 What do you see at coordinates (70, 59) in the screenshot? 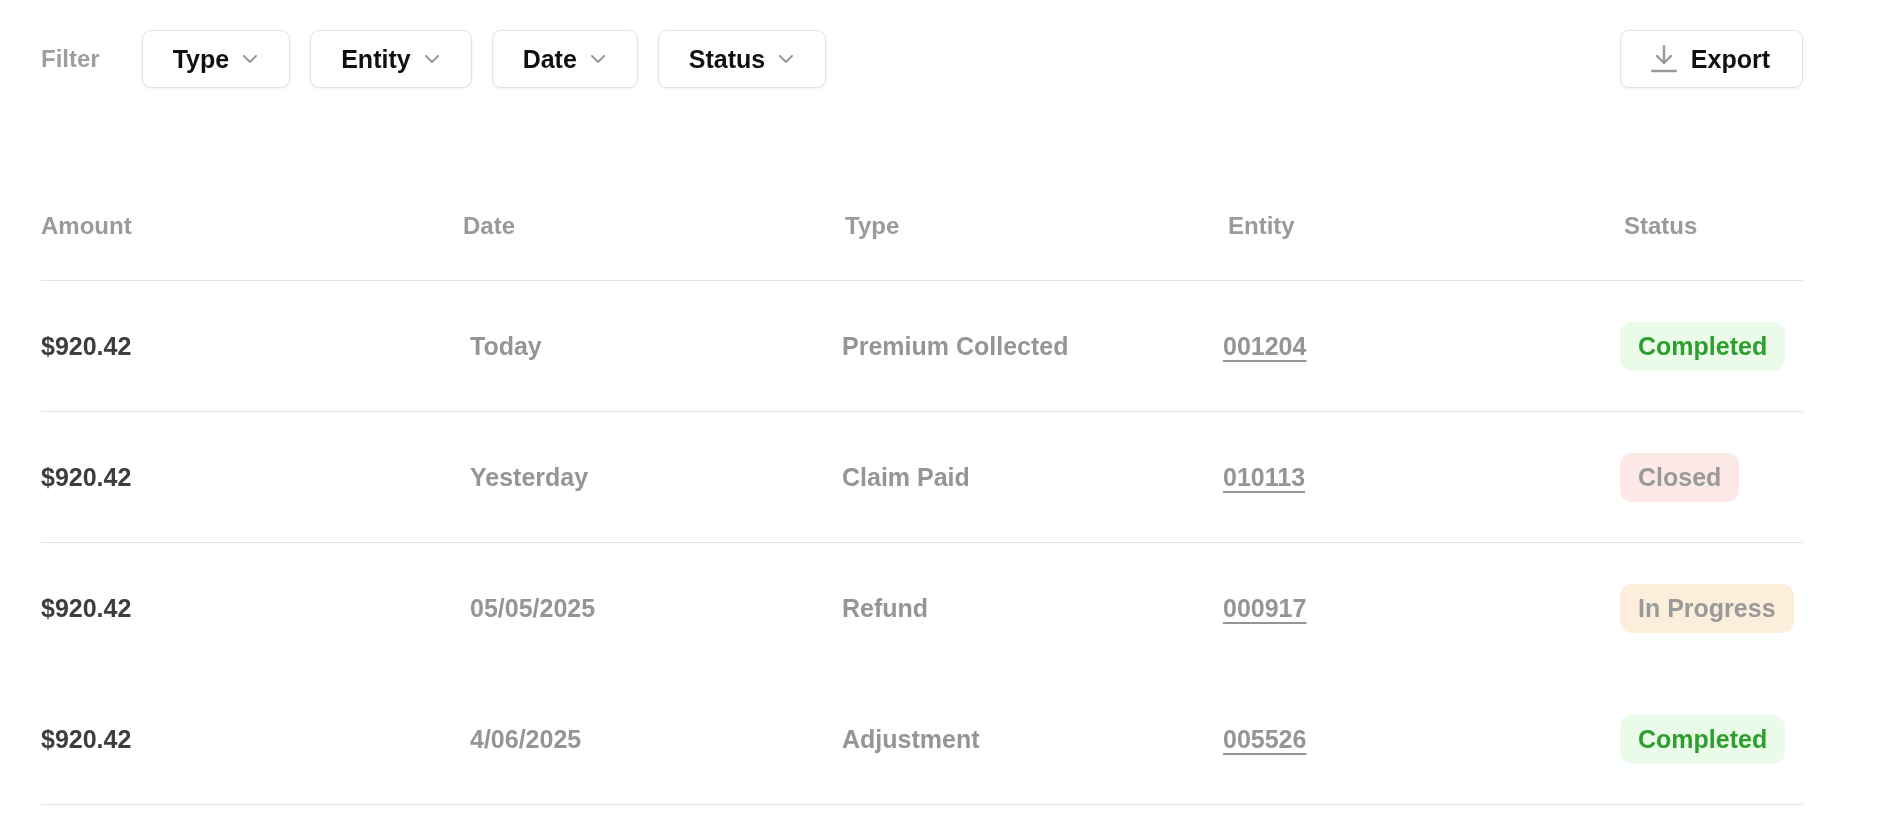
I see `filter-label: Filter` at bounding box center [70, 59].